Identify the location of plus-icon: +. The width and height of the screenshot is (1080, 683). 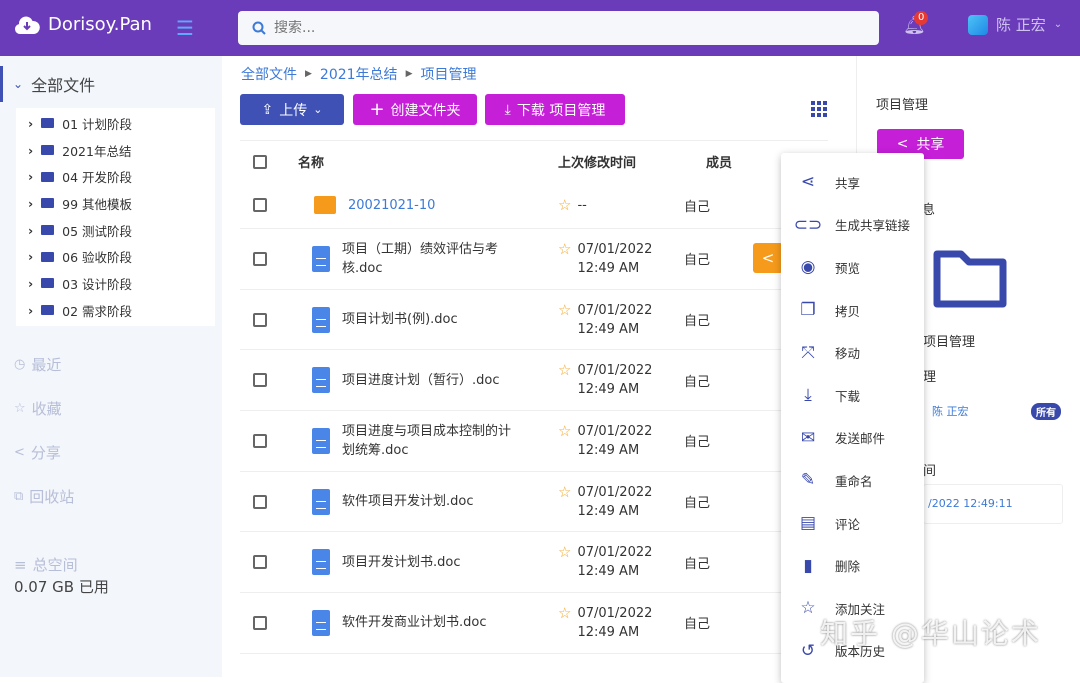
(377, 109).